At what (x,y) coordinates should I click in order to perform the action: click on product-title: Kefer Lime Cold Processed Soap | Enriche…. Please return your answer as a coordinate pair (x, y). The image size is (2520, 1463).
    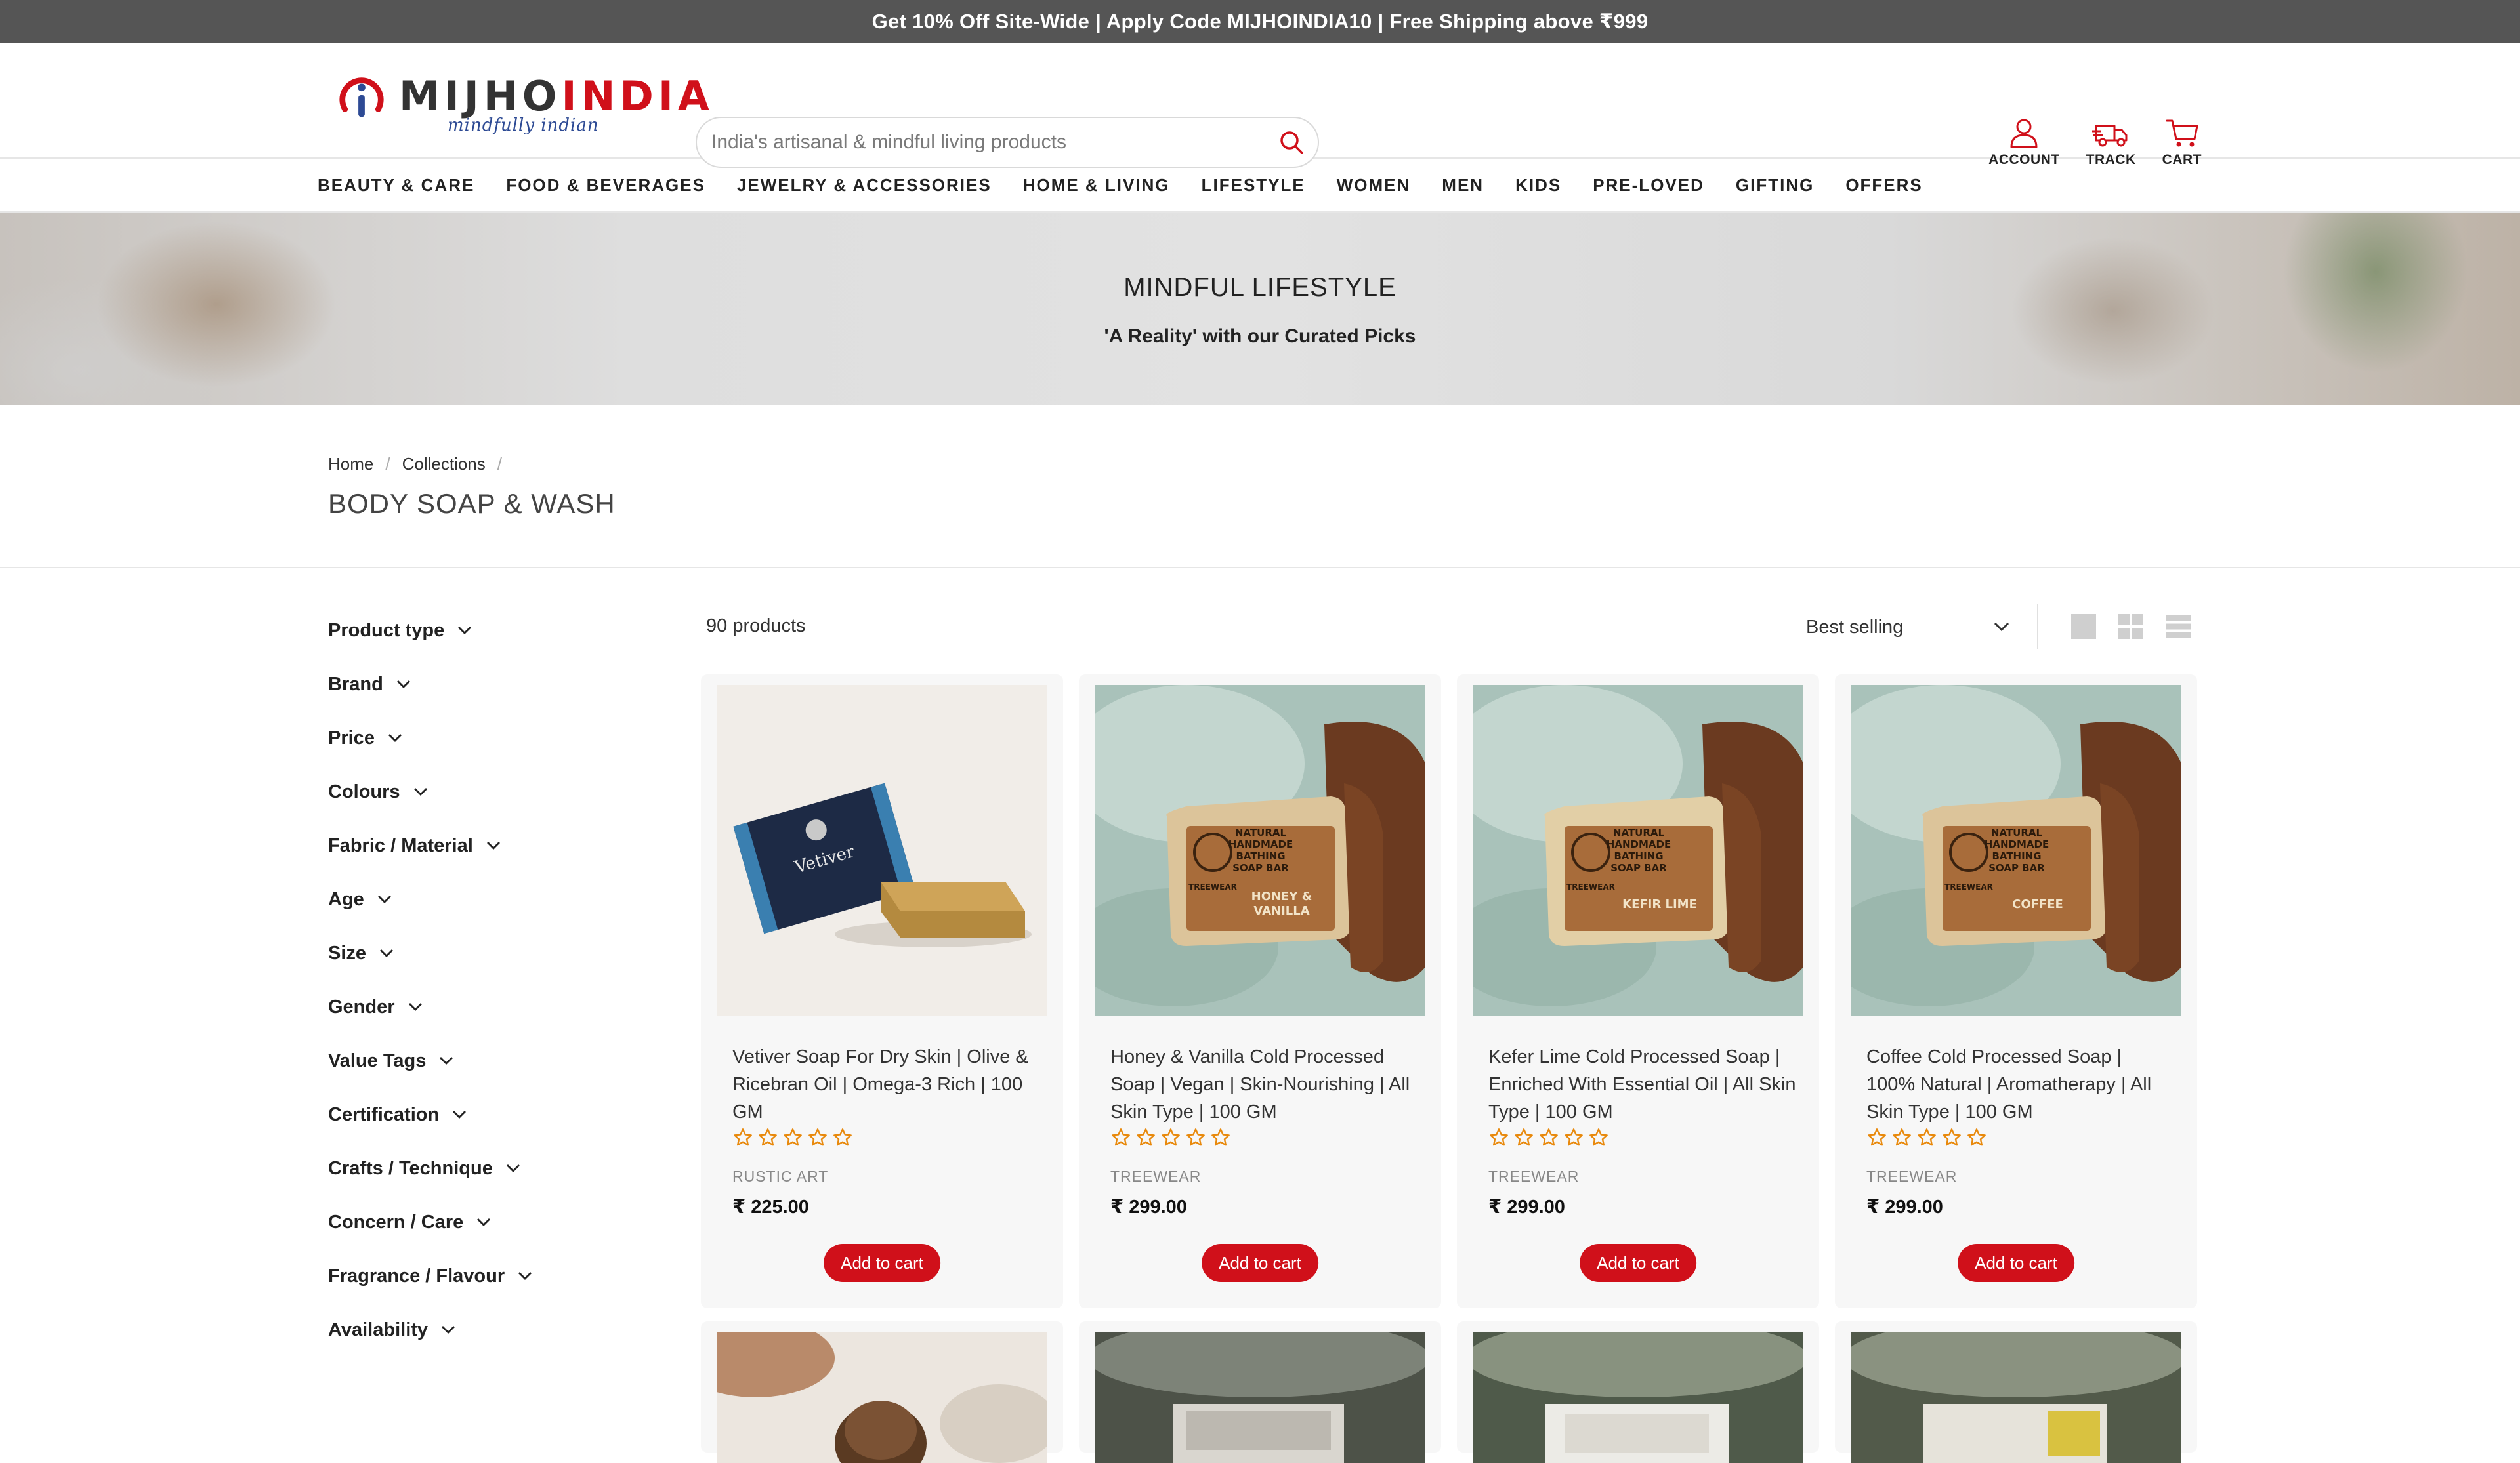
    Looking at the image, I should click on (1642, 1084).